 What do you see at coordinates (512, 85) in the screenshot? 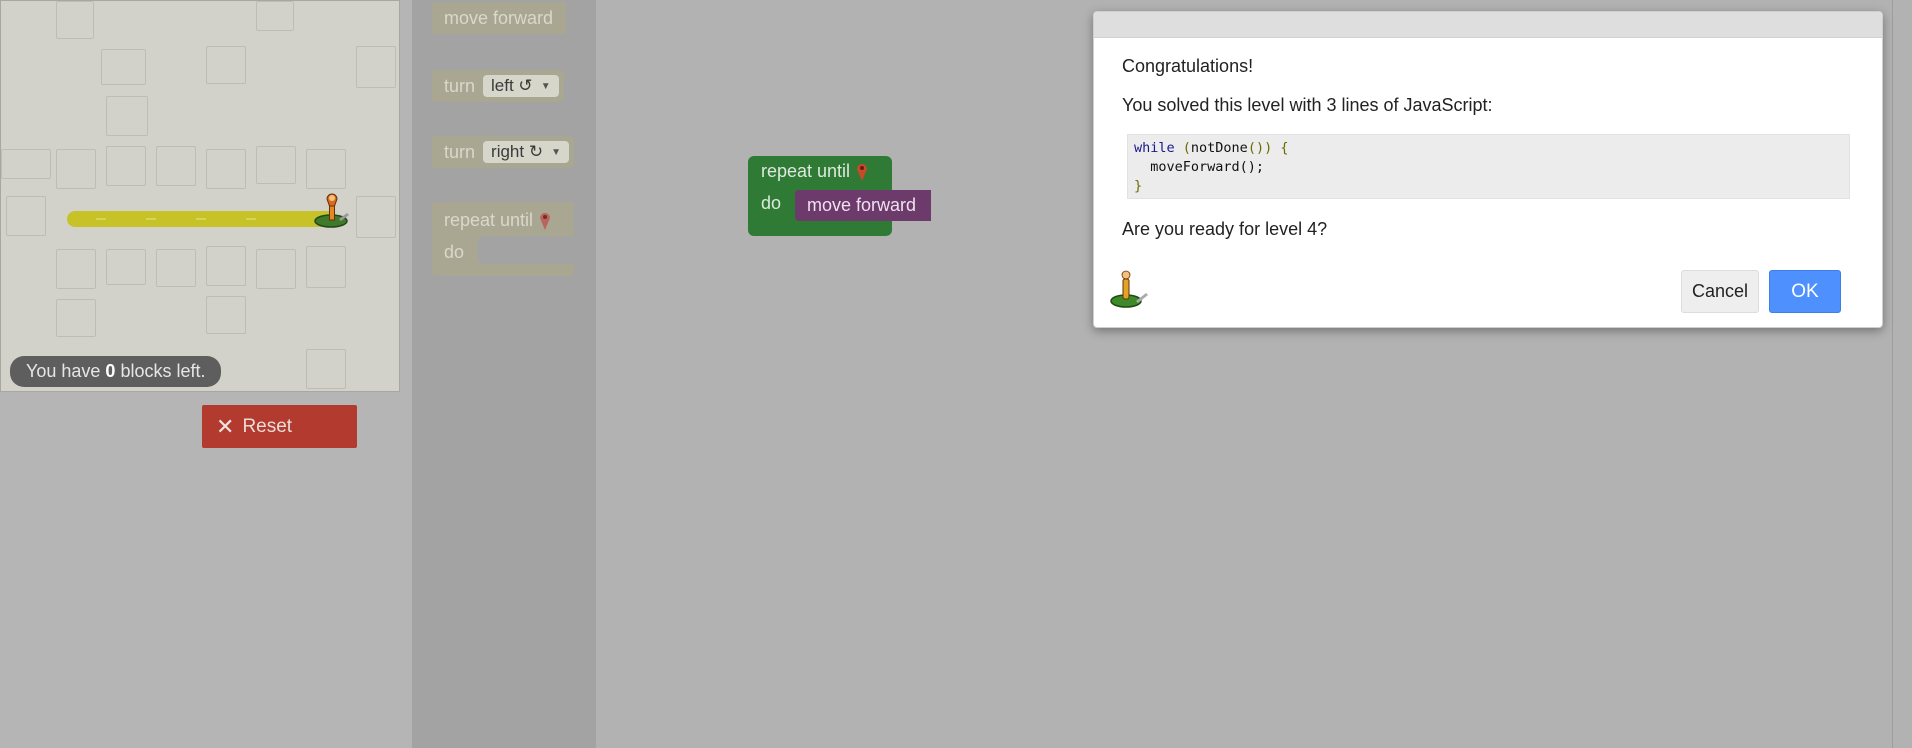
I see `turn-left-value: left ↺` at bounding box center [512, 85].